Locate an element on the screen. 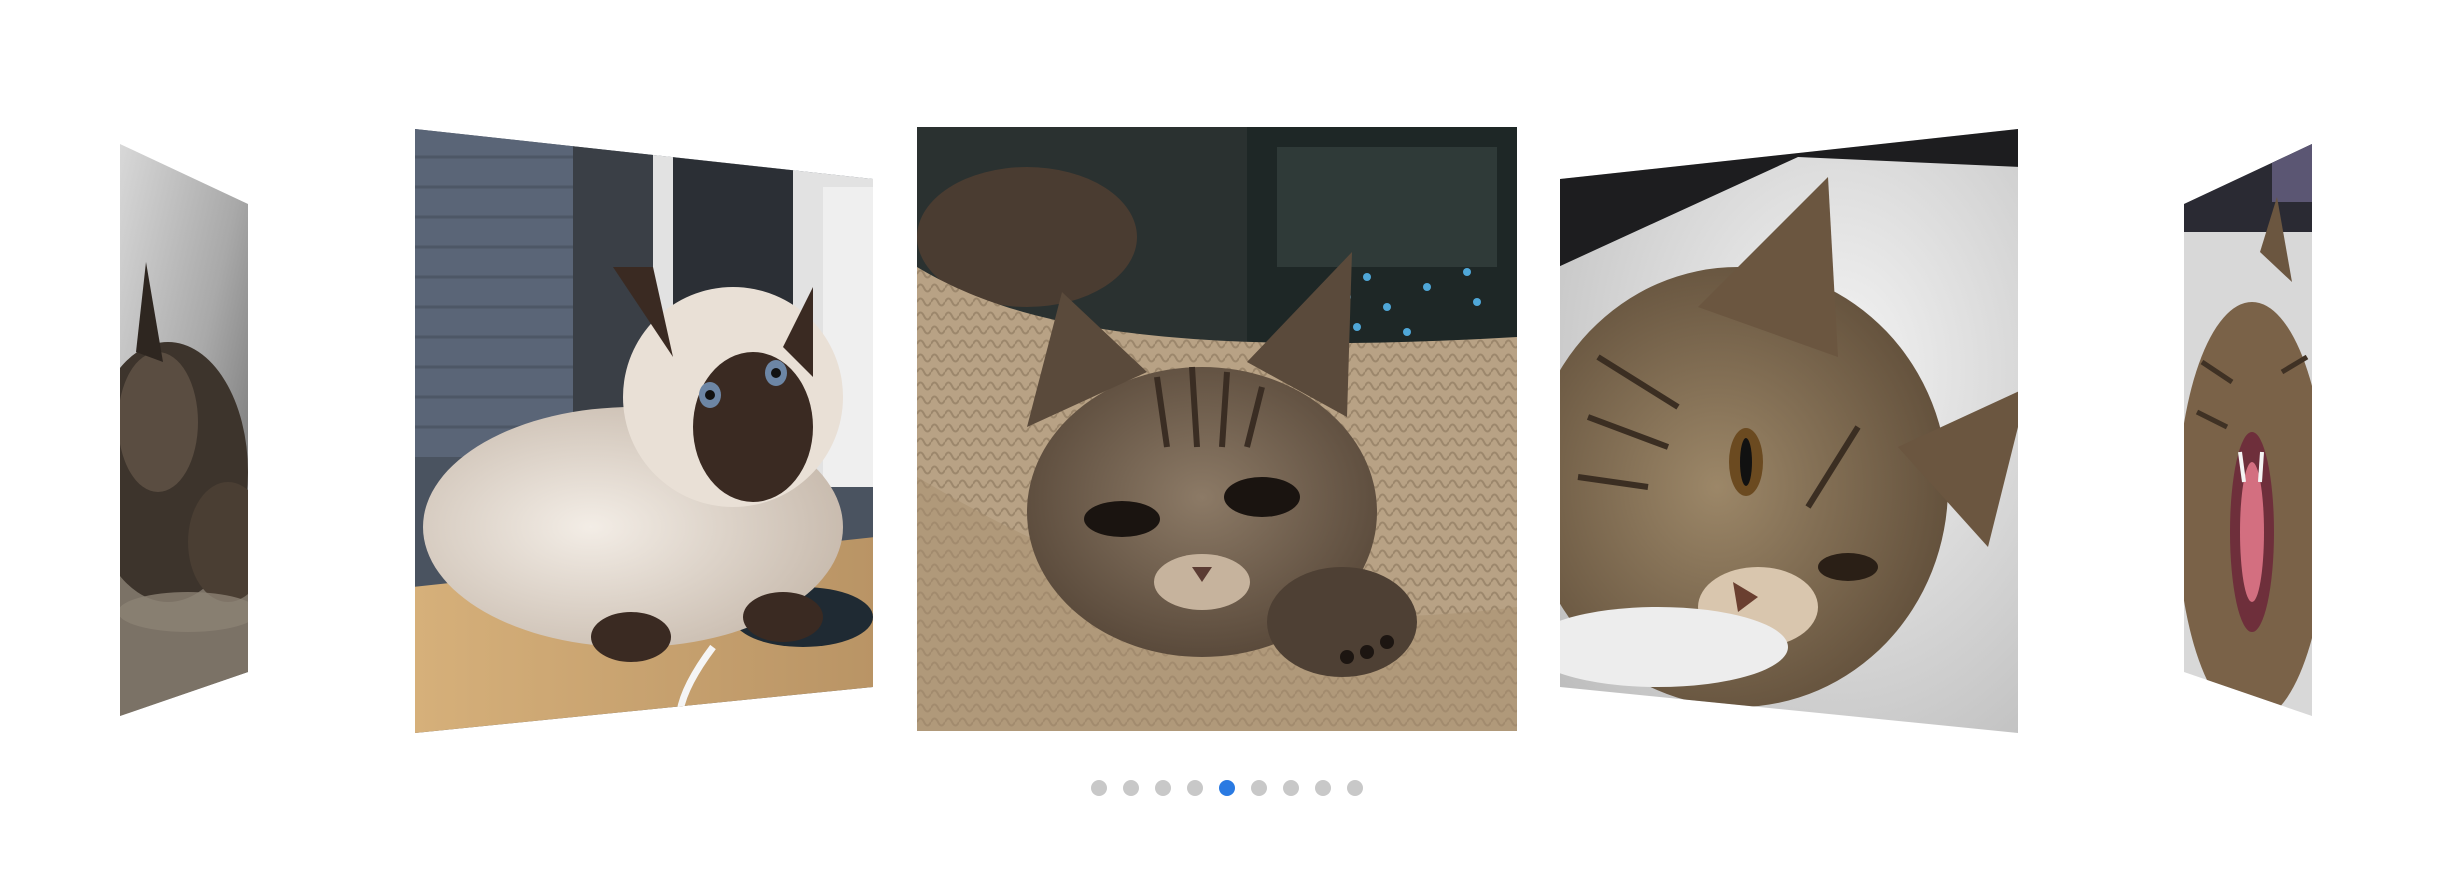  slide-image-tabby-cat-sleeping is located at coordinates (184, 430).